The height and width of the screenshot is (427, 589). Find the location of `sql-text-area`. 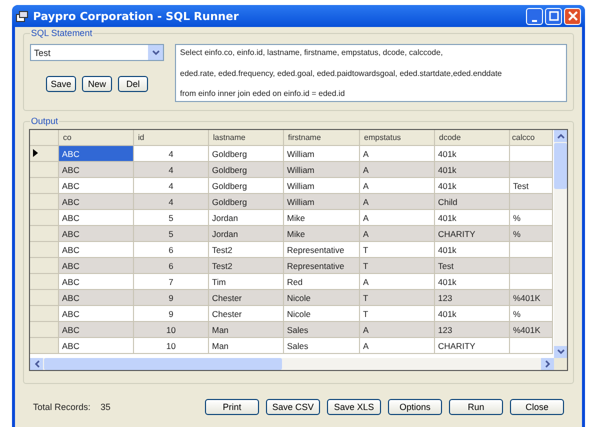

sql-text-area is located at coordinates (371, 73).